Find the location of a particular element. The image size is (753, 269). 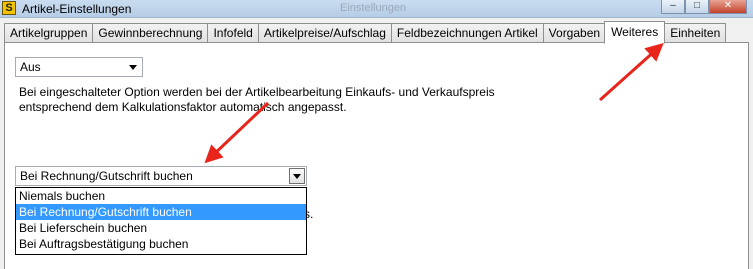

tab-einheiten: Einheiten is located at coordinates (695, 33).